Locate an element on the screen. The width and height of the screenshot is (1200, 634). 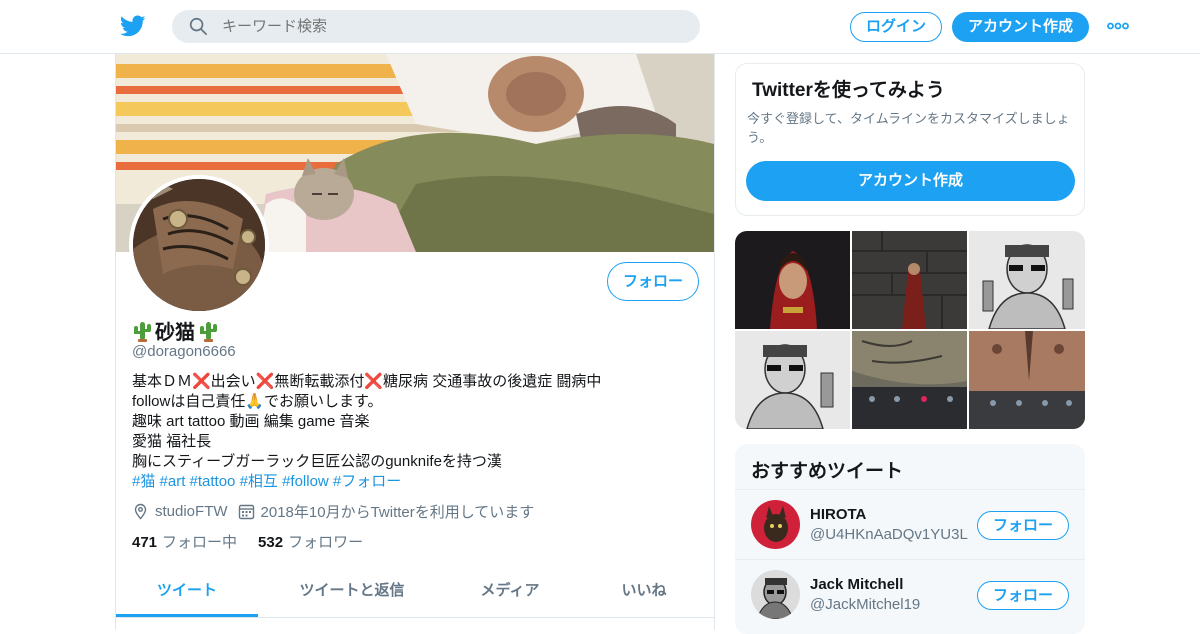
recommended-user-handle: @JackMitchel19 is located at coordinates (865, 604).